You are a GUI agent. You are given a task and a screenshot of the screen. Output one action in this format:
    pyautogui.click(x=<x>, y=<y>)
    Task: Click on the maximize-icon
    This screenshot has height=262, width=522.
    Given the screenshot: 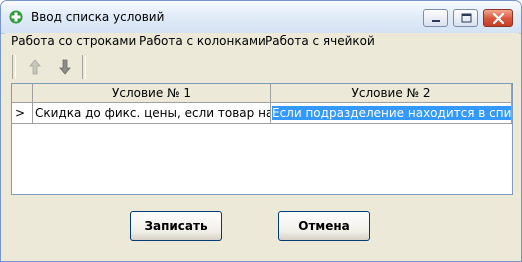 What is the action you would take?
    pyautogui.click(x=466, y=18)
    